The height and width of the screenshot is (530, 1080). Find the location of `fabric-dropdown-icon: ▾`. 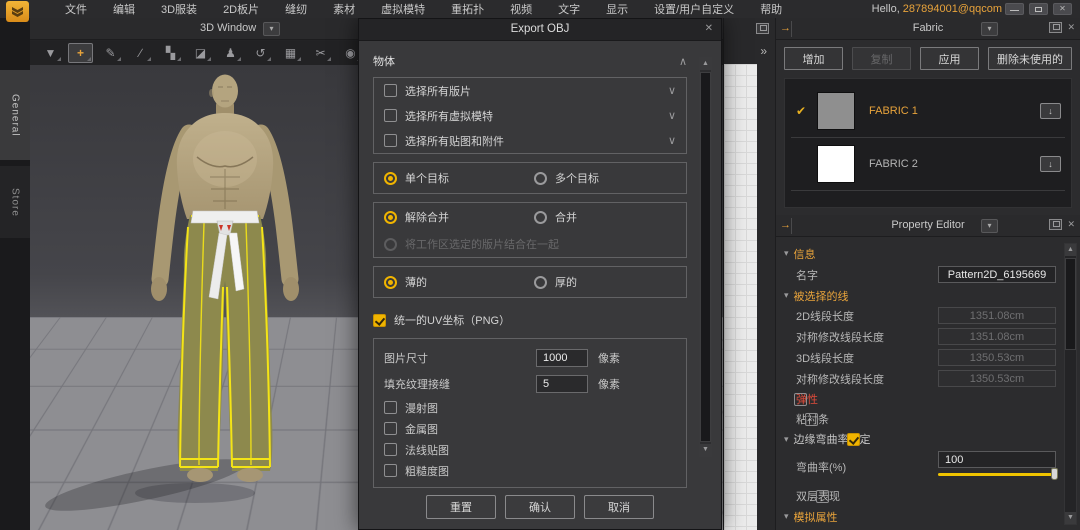

fabric-dropdown-icon: ▾ is located at coordinates (989, 29).